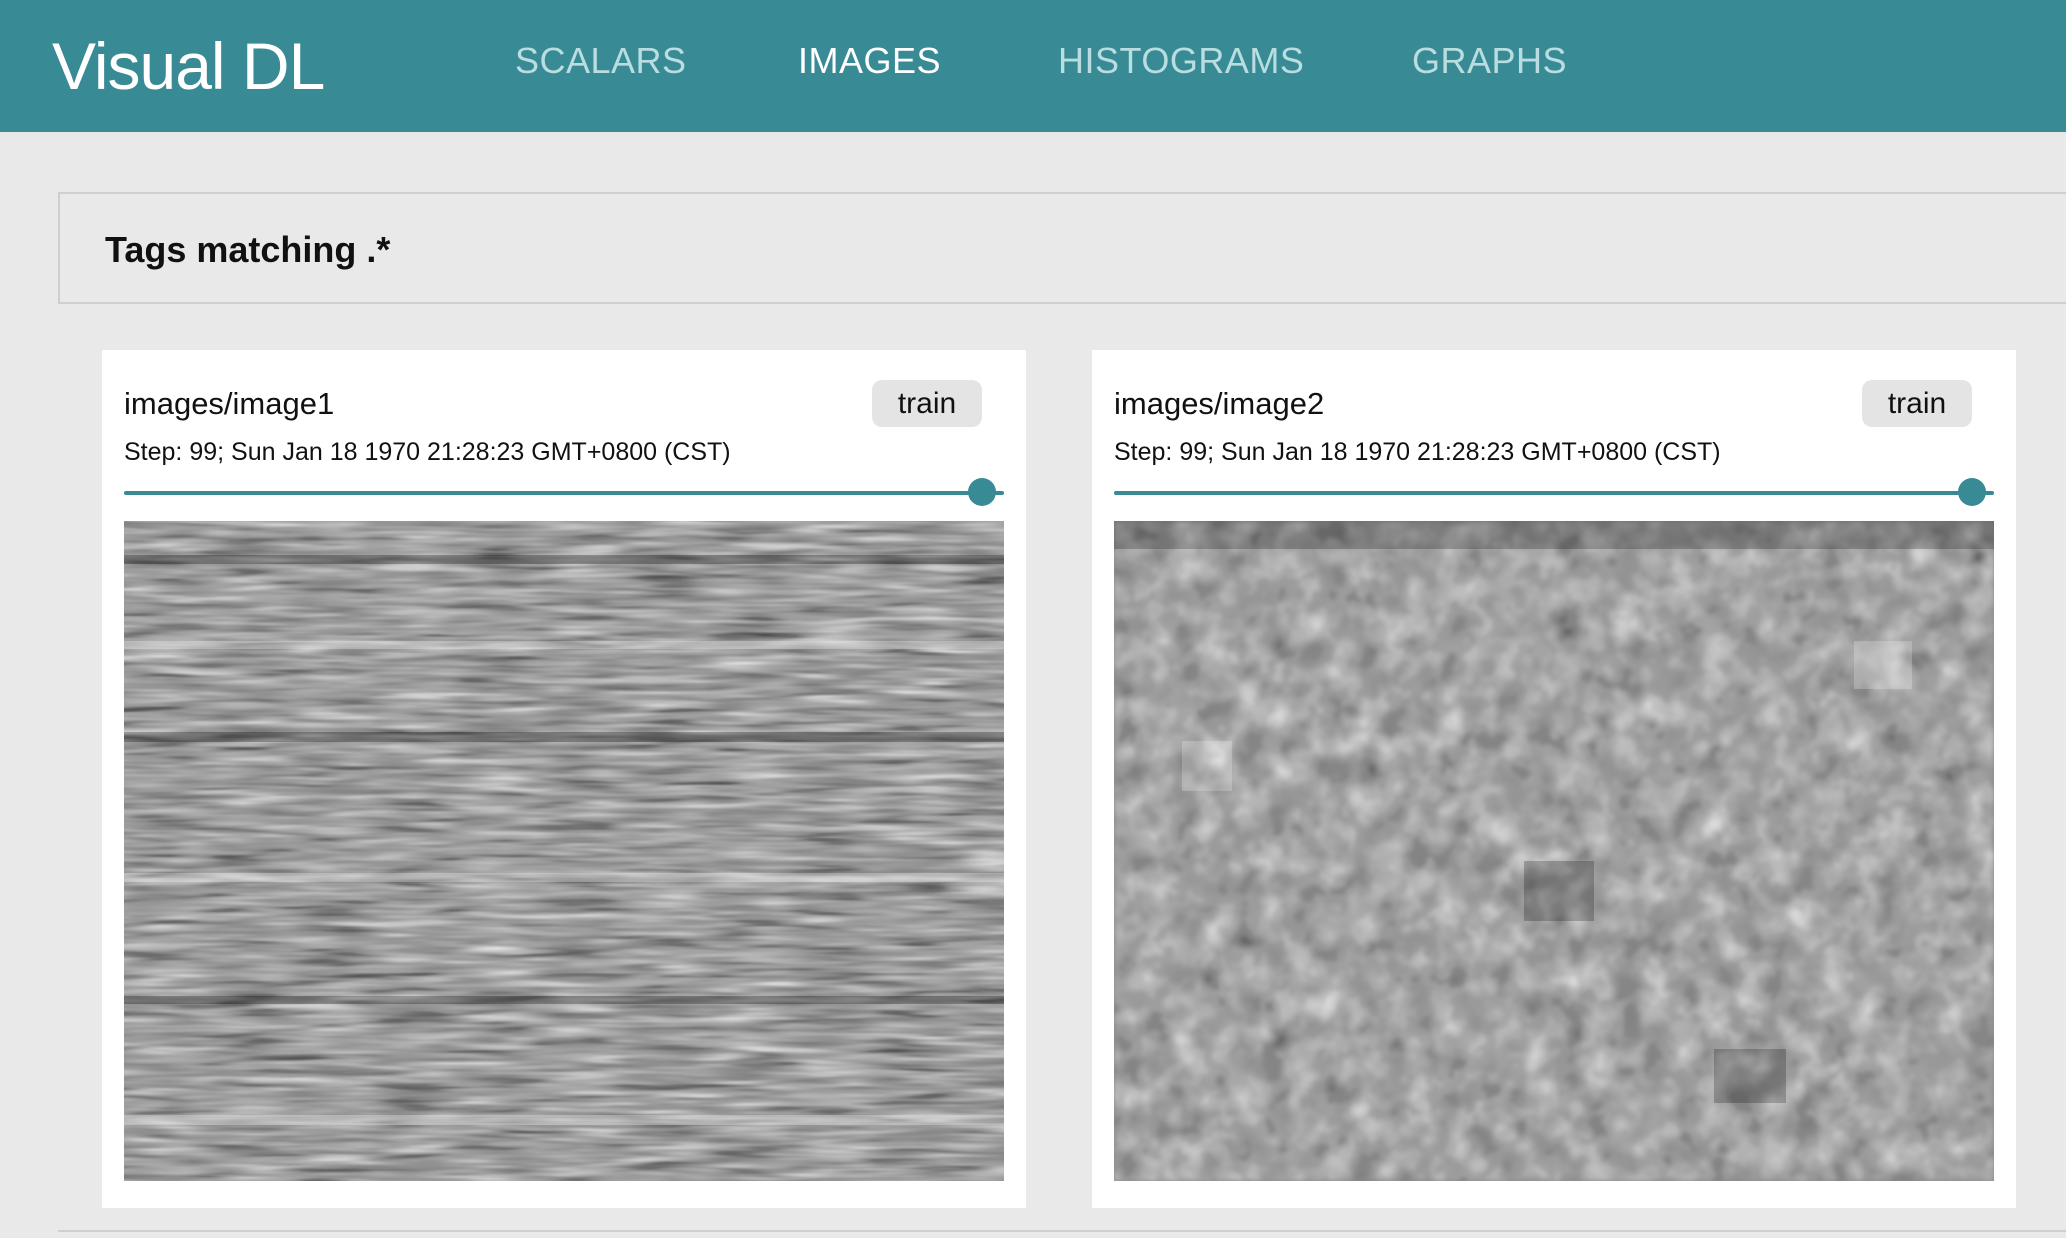  Describe the element at coordinates (188, 66) in the screenshot. I see `visualdl-logo-text: Visual DL` at that location.